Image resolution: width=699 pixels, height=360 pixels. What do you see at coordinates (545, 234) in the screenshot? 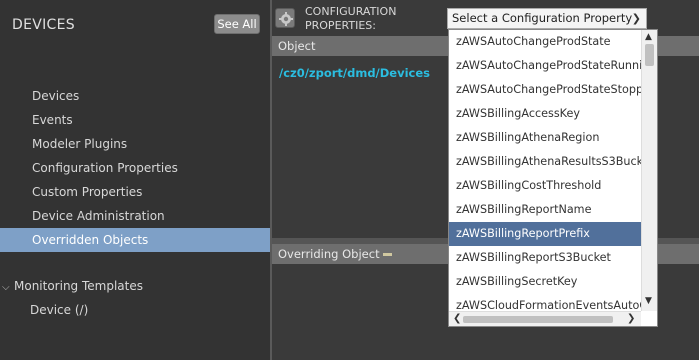
I see `dropdown-option-highlighted: zAWSBillingReportPrefix` at bounding box center [545, 234].